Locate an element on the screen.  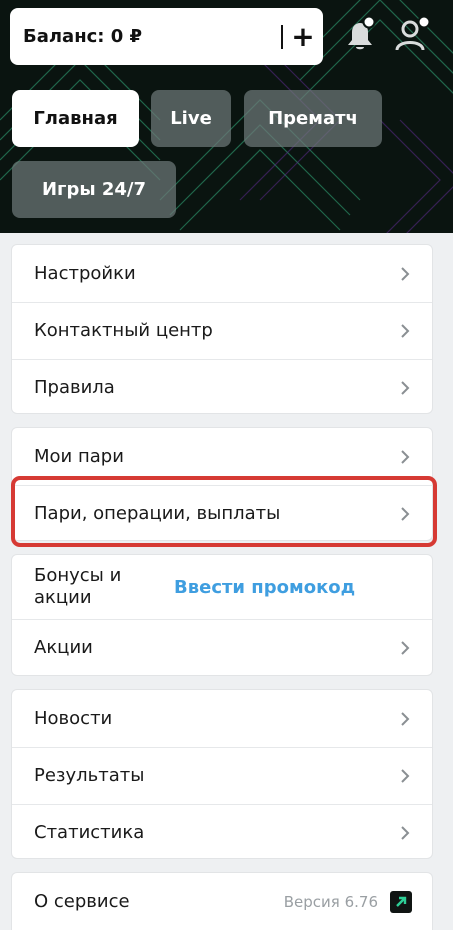
menu-item-label: Бонусы и акции is located at coordinates (78, 586).